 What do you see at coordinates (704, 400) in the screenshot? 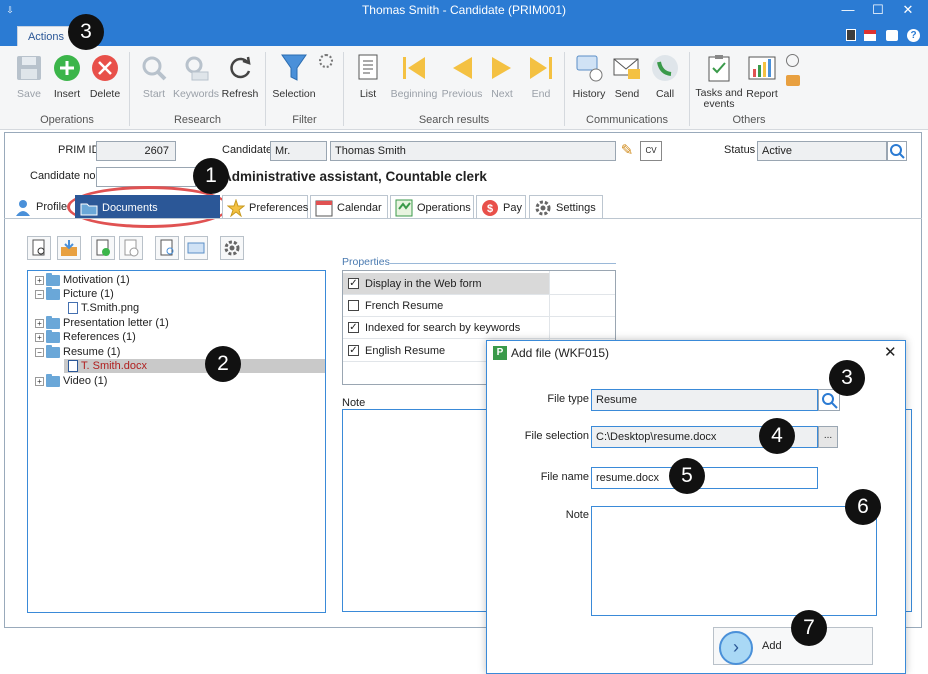
I see `file-type-field: Resume` at bounding box center [704, 400].